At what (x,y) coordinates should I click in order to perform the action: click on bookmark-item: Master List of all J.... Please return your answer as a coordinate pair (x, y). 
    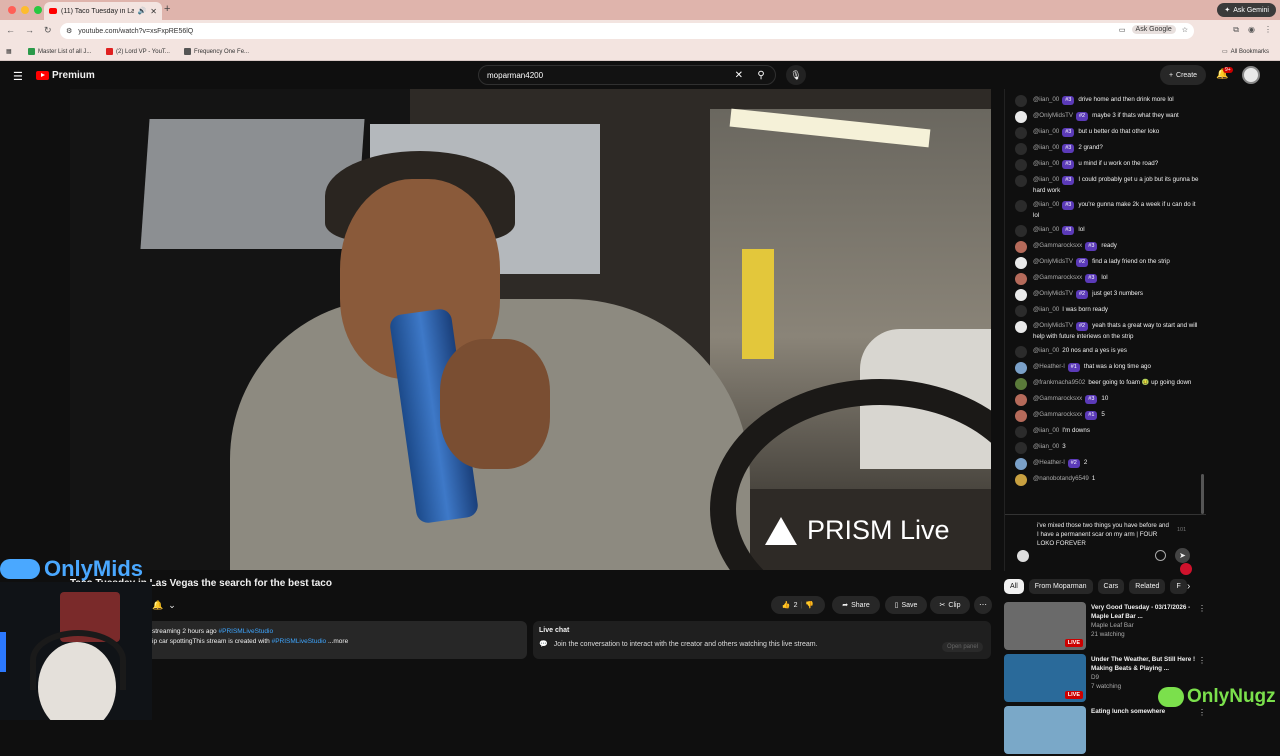
    Looking at the image, I should click on (59, 51).